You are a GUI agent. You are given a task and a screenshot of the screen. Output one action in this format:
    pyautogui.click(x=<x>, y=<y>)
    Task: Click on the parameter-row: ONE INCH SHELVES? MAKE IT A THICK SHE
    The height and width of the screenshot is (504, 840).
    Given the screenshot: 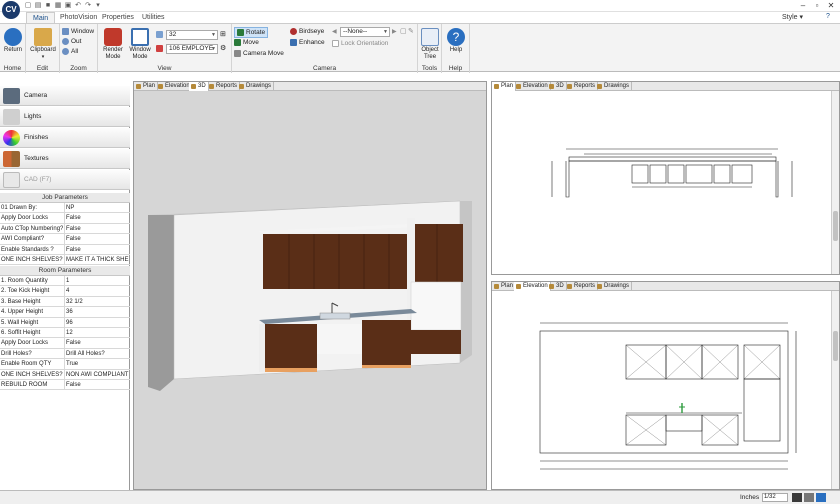 What is the action you would take?
    pyautogui.click(x=65, y=260)
    